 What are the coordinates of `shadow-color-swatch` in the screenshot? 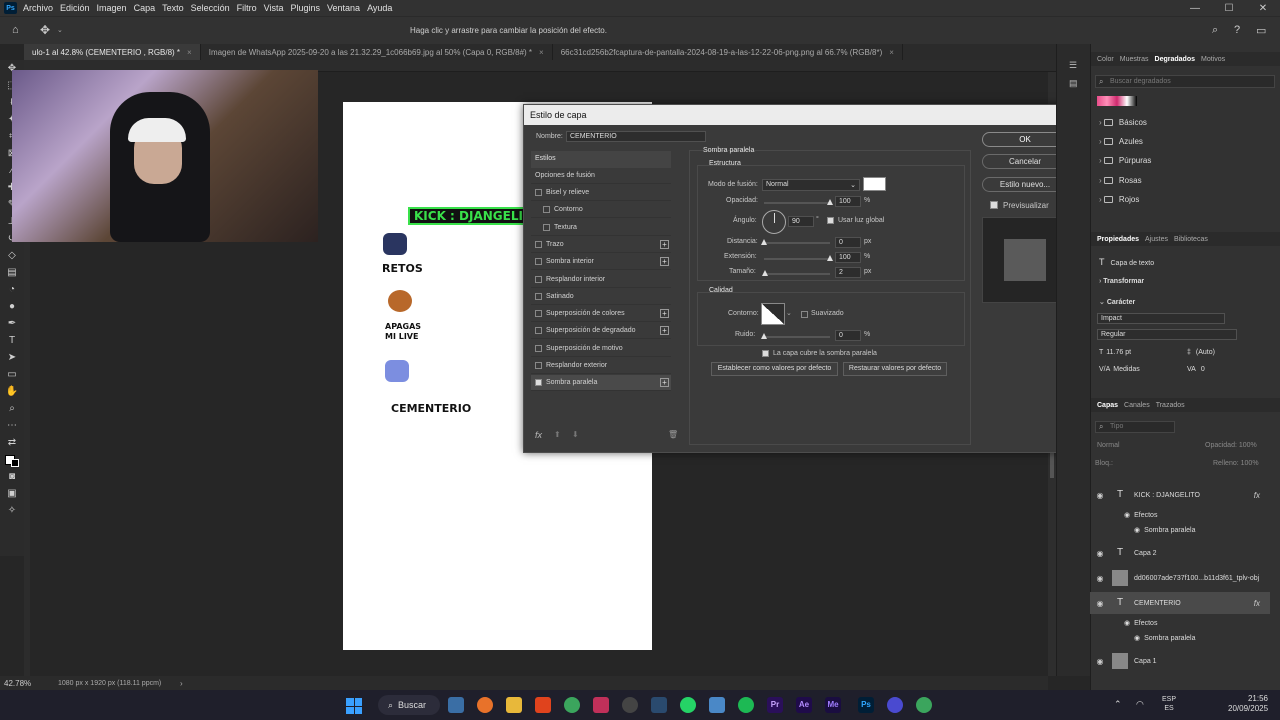 It's located at (874, 184).